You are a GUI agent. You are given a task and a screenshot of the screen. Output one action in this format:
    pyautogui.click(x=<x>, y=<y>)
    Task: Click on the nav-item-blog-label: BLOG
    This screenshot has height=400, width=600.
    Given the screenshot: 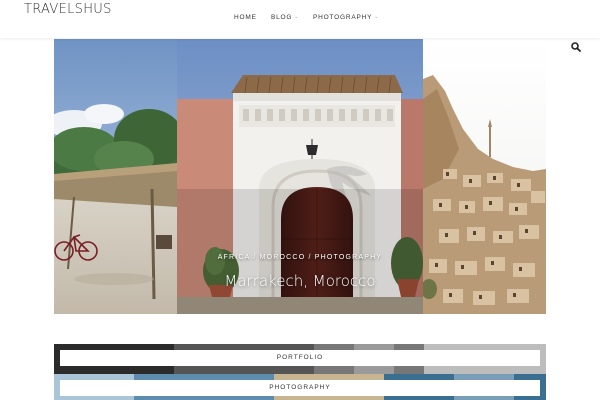 What is the action you would take?
    pyautogui.click(x=282, y=17)
    